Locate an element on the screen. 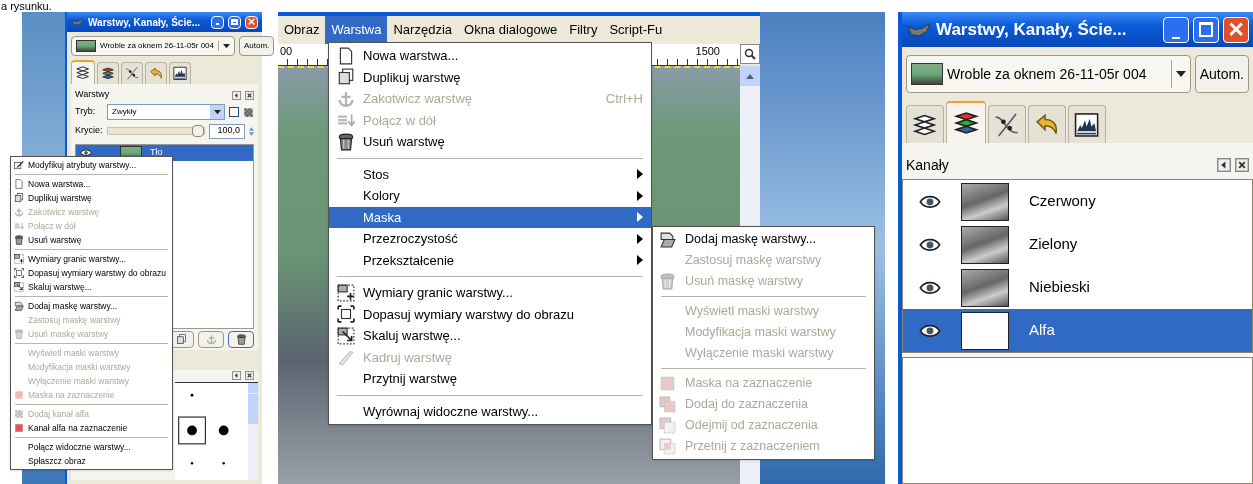 The image size is (1253, 484). panel-title: Kanały is located at coordinates (927, 165).